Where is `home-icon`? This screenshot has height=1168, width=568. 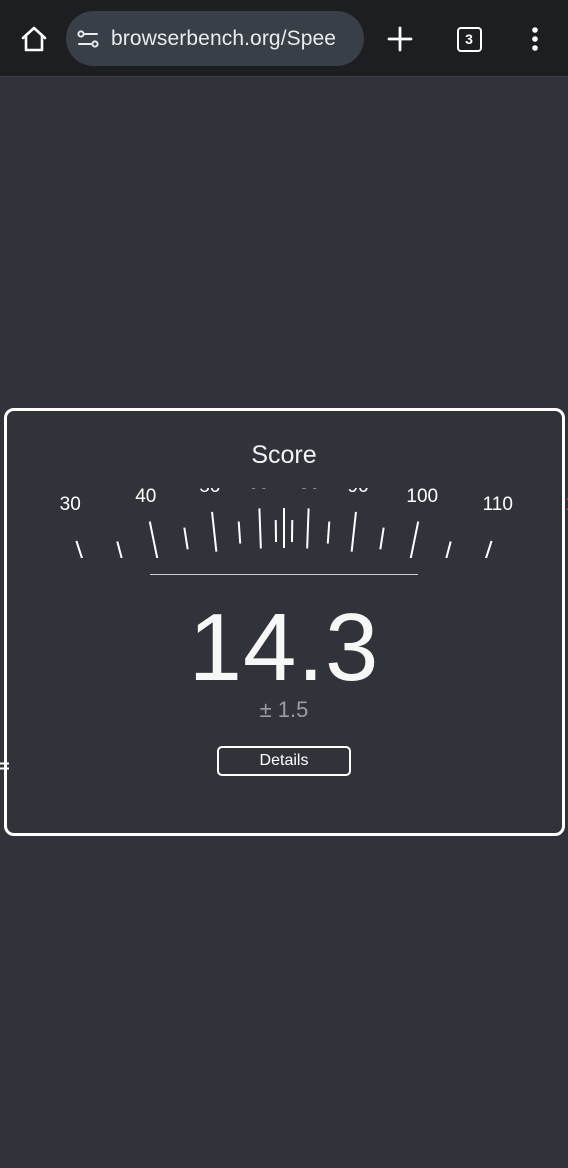
home-icon is located at coordinates (34, 39).